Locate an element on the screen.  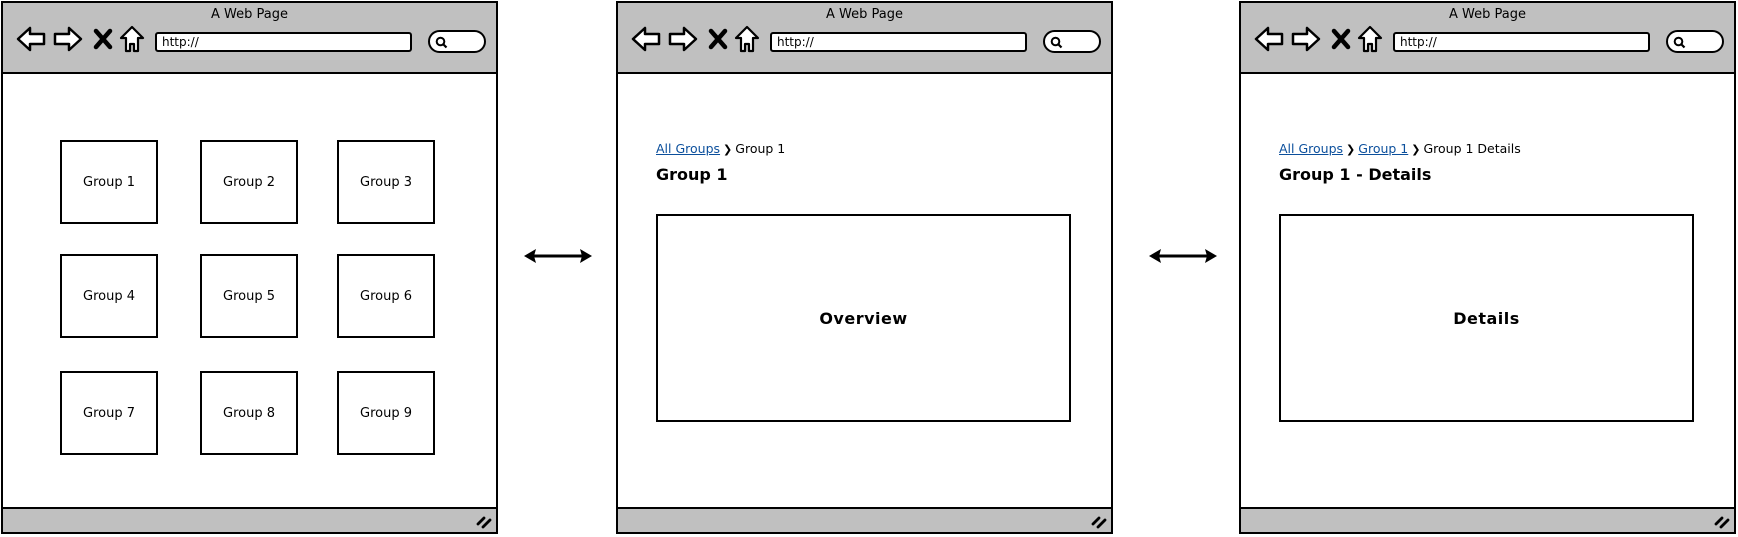
group-tile: Group 7 is located at coordinates (109, 413).